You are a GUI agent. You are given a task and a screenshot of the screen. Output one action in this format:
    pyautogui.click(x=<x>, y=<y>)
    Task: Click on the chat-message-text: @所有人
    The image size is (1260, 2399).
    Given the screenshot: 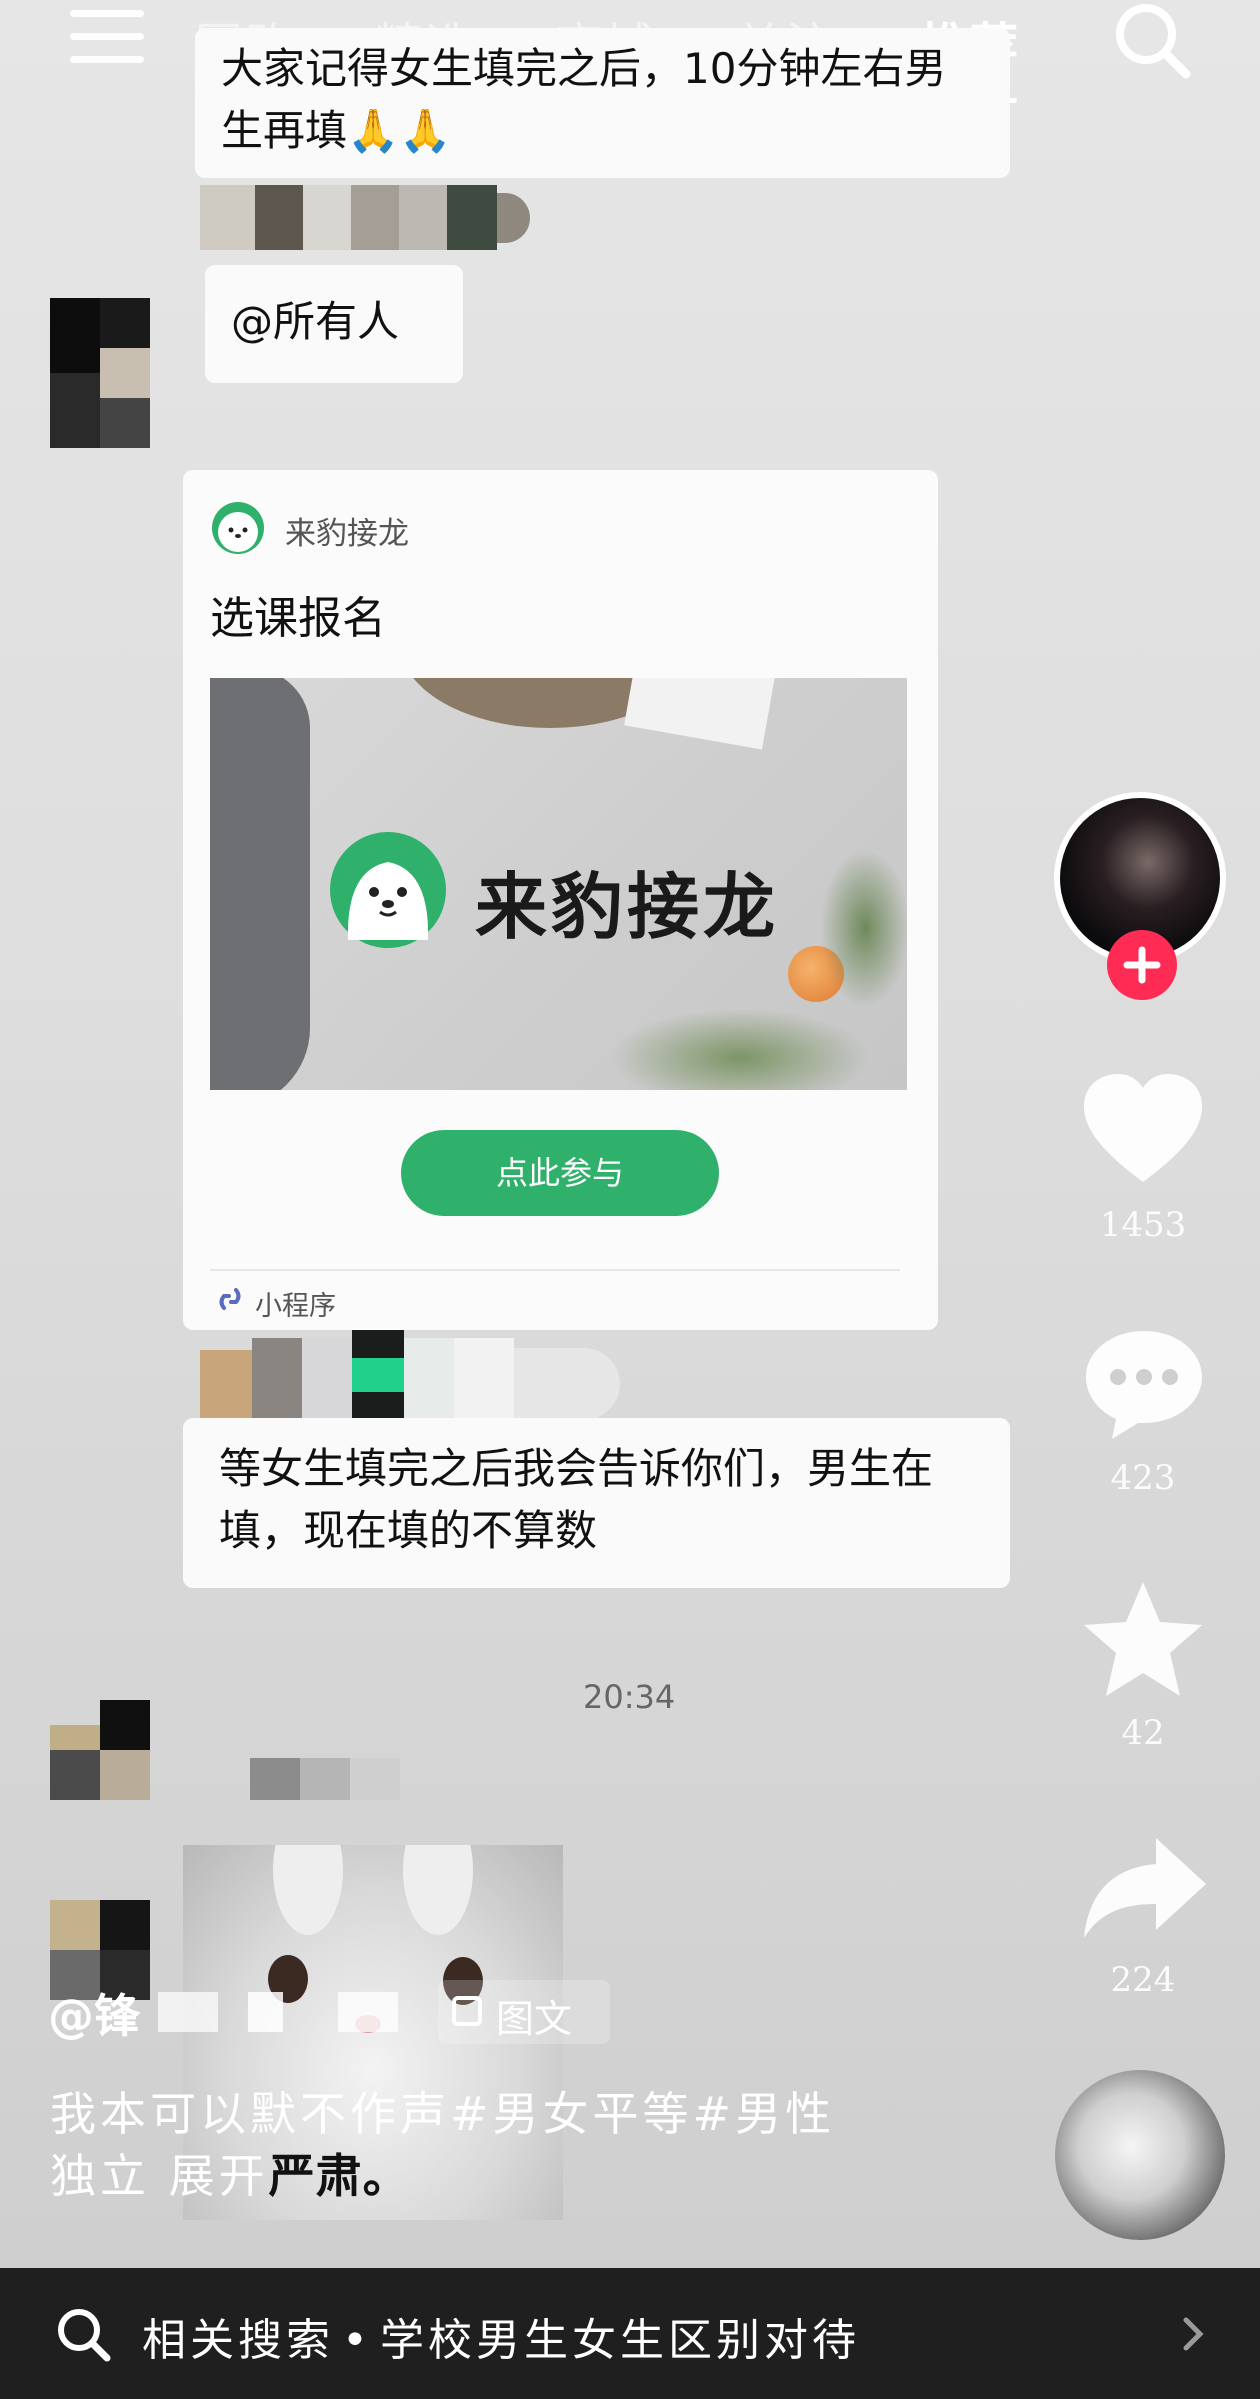 What is the action you would take?
    pyautogui.click(x=315, y=321)
    